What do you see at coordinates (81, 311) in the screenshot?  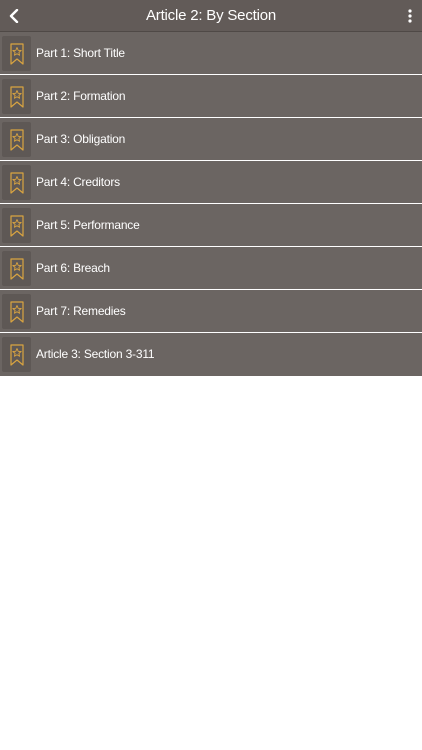 I see `list-item-label: Part 7: Remedies` at bounding box center [81, 311].